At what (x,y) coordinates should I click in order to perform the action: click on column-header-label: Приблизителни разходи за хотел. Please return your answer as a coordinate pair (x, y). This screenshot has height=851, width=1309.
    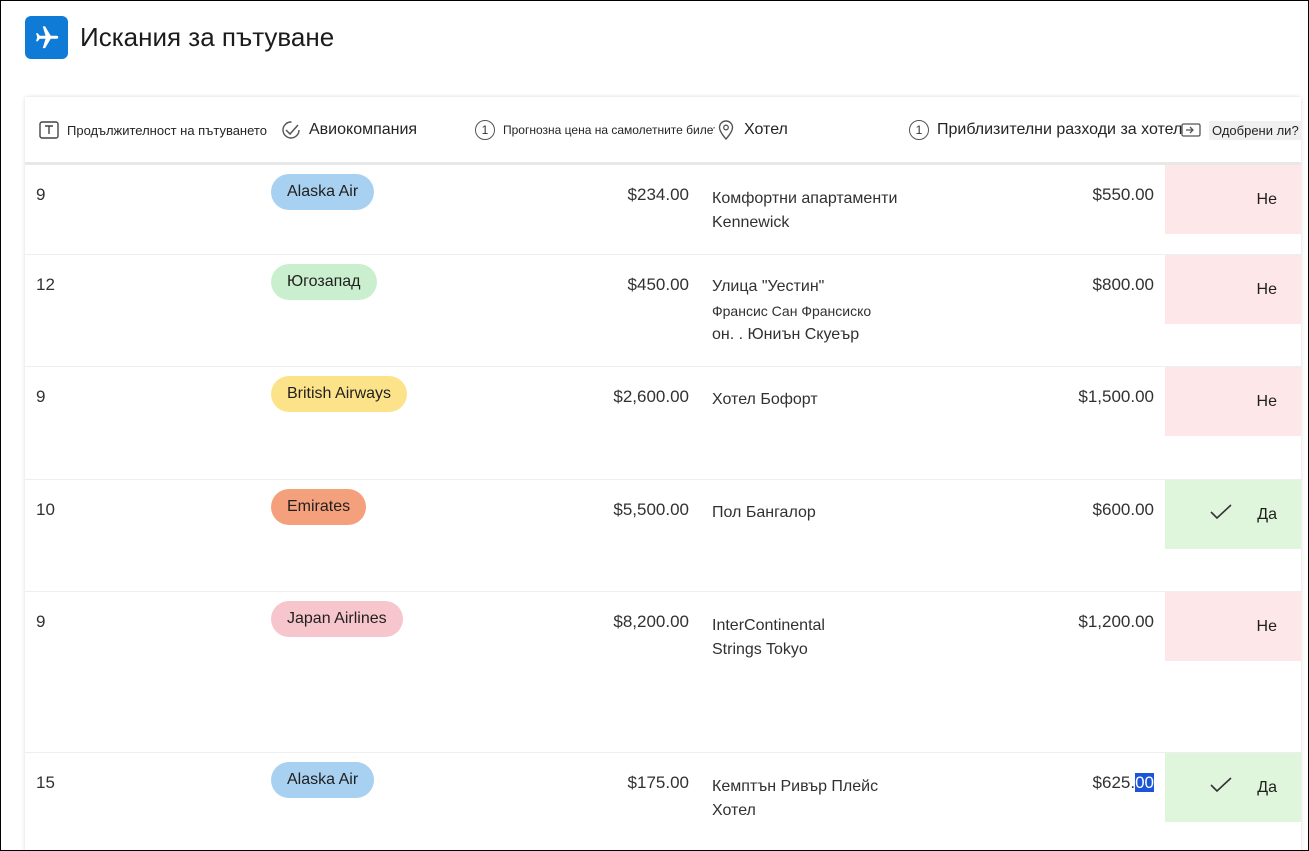
    Looking at the image, I should click on (1060, 129).